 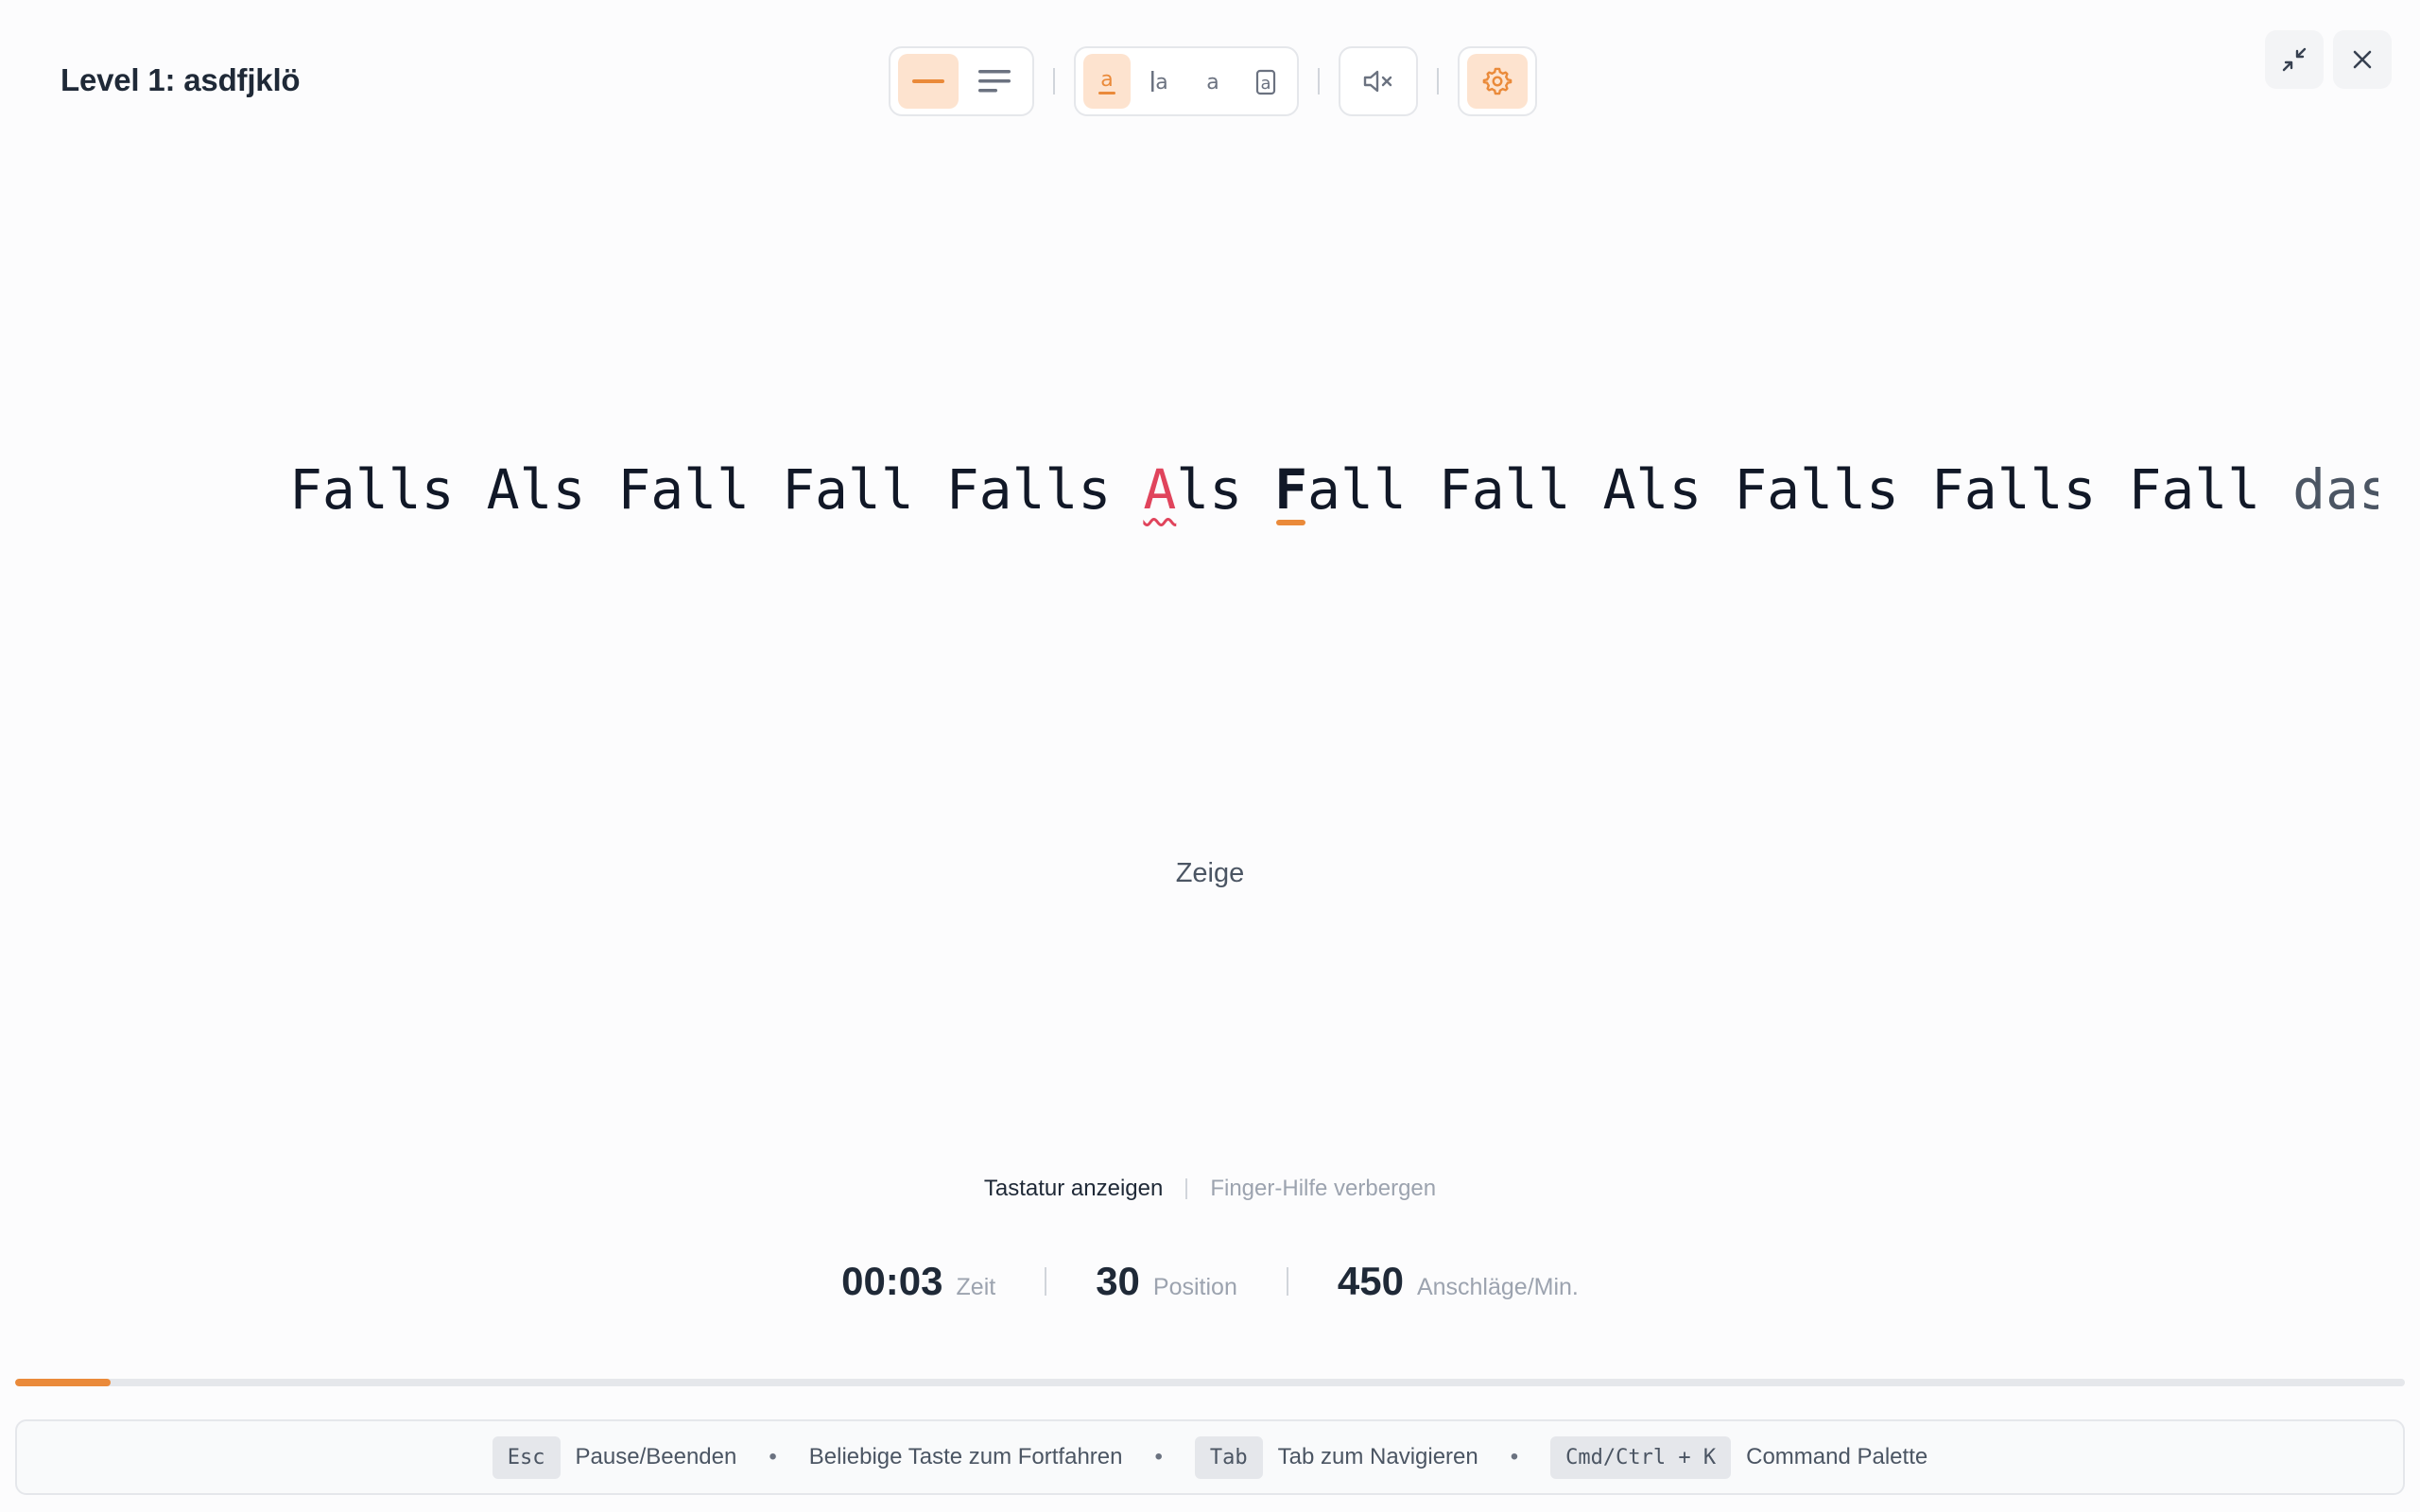 I want to click on single-line-mode-button, so click(x=928, y=81).